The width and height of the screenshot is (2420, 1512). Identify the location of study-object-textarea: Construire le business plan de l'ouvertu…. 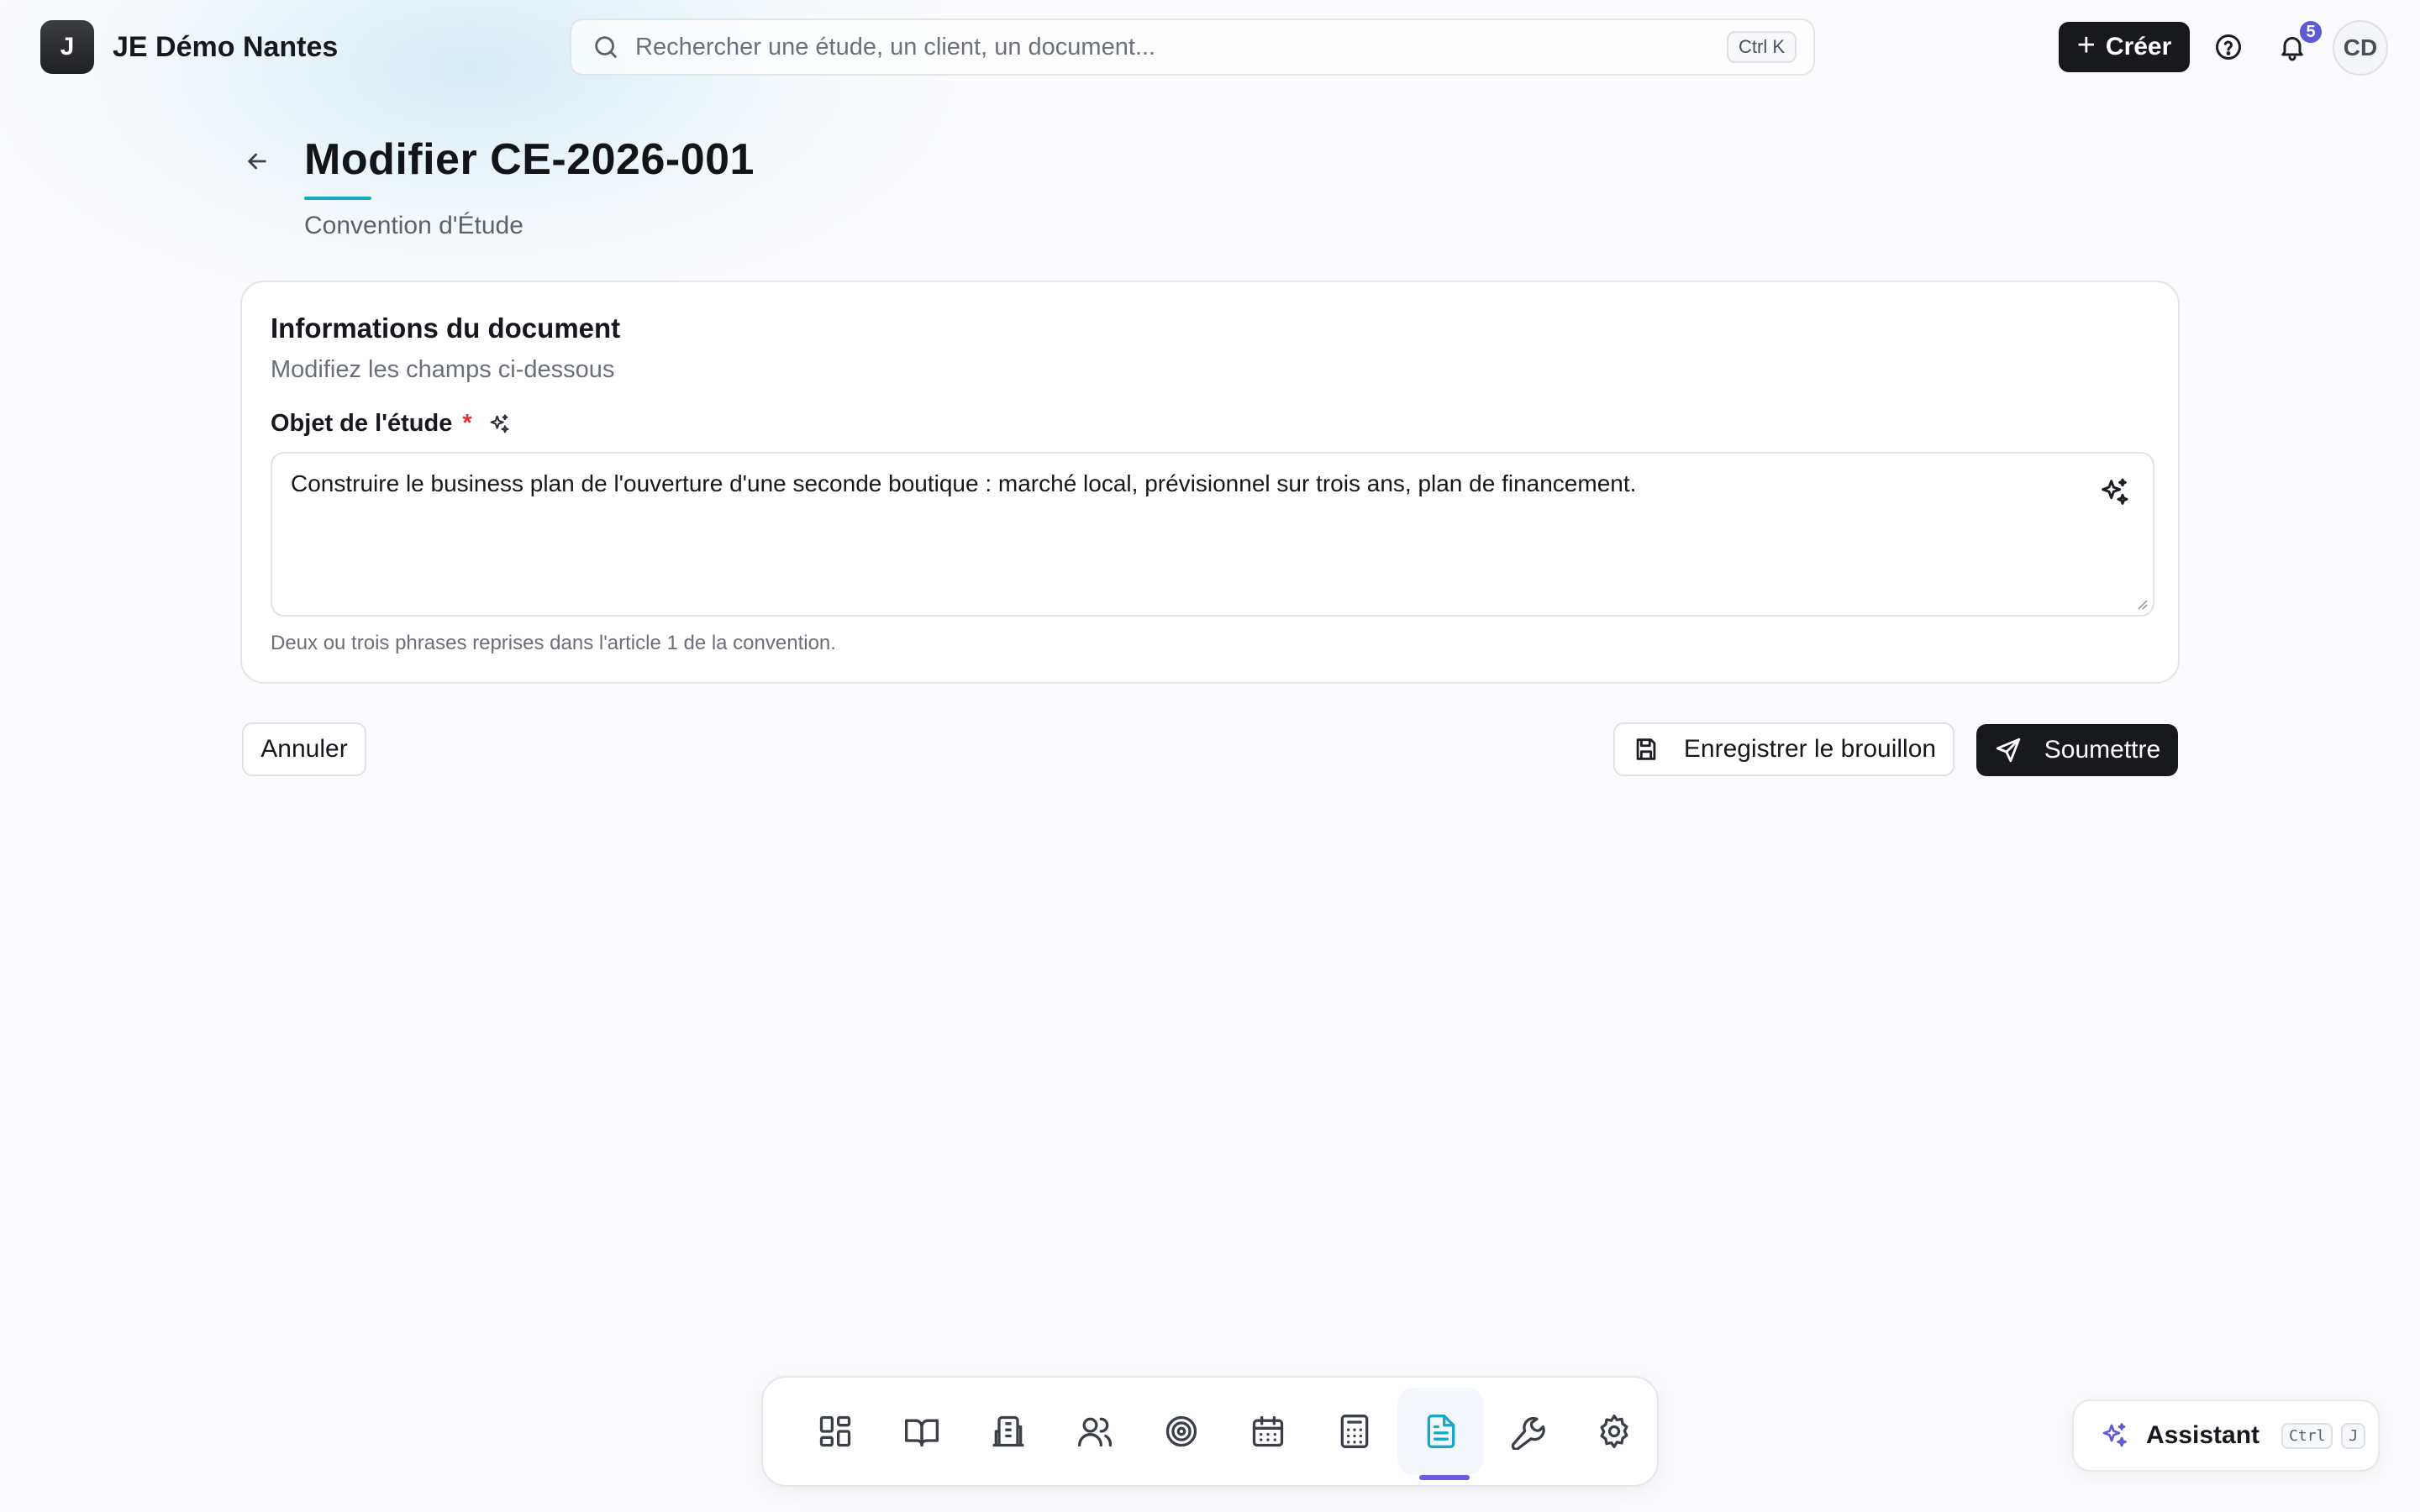
(1212, 534).